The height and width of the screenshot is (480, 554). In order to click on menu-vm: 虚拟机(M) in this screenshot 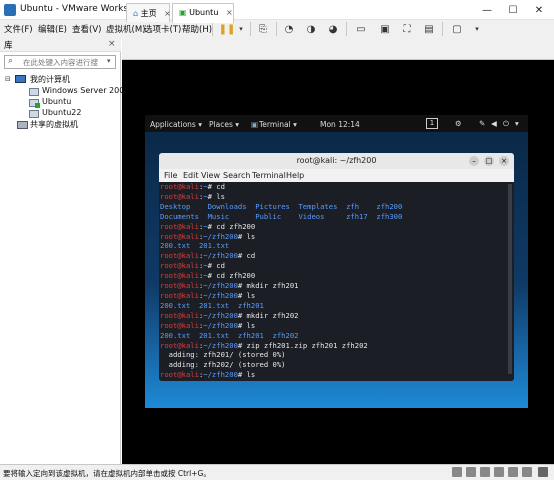, I will do `click(125, 29)`.